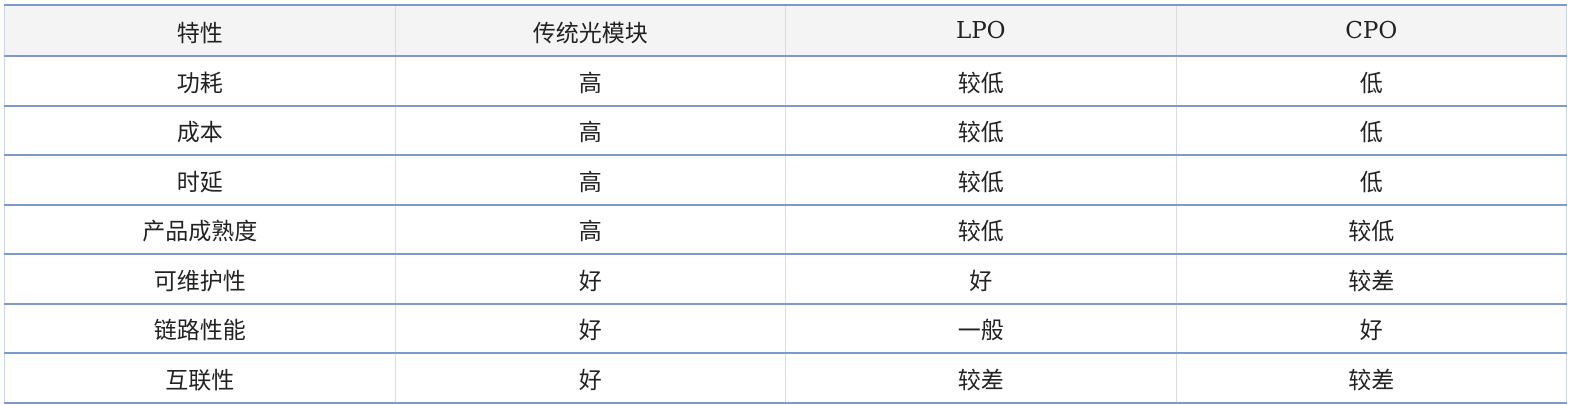  Describe the element at coordinates (981, 279) in the screenshot. I see `cell-lpo: 好` at that location.